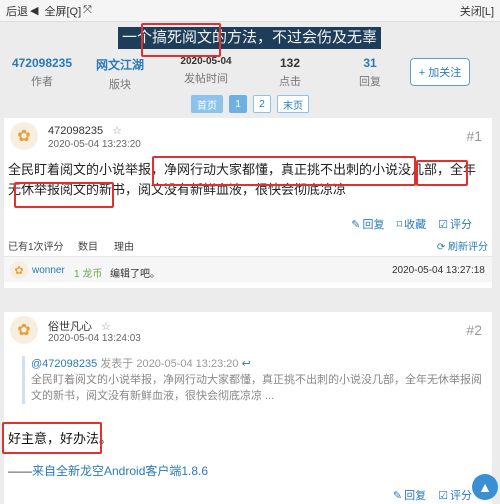 The image size is (500, 504). I want to click on post-author: 472098235 ☆, so click(85, 130).